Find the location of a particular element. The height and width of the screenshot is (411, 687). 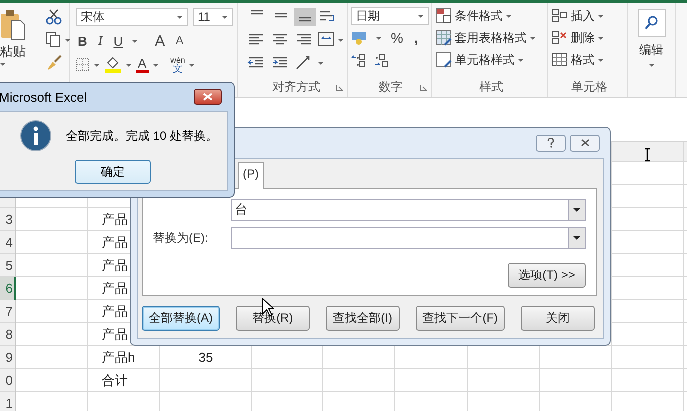

find-select-button is located at coordinates (652, 23).